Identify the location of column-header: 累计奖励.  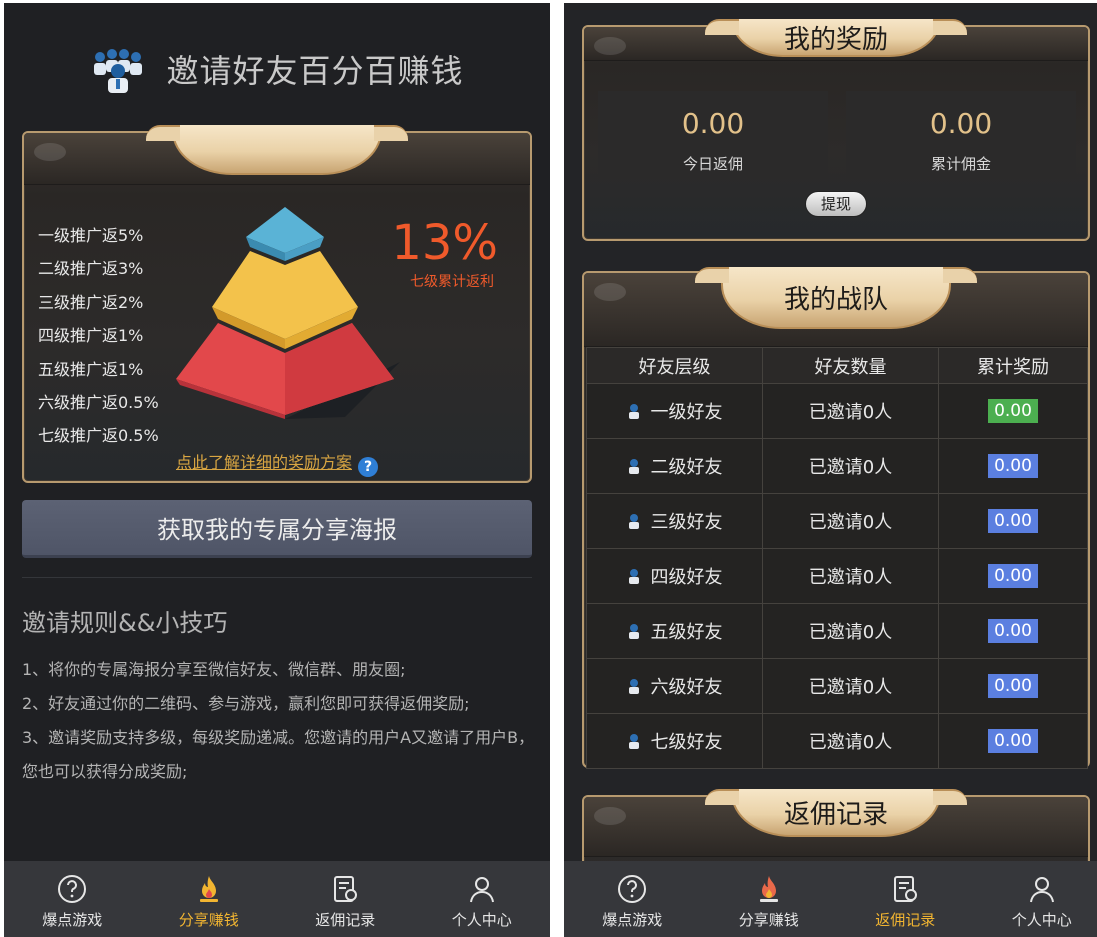
(1013, 365).